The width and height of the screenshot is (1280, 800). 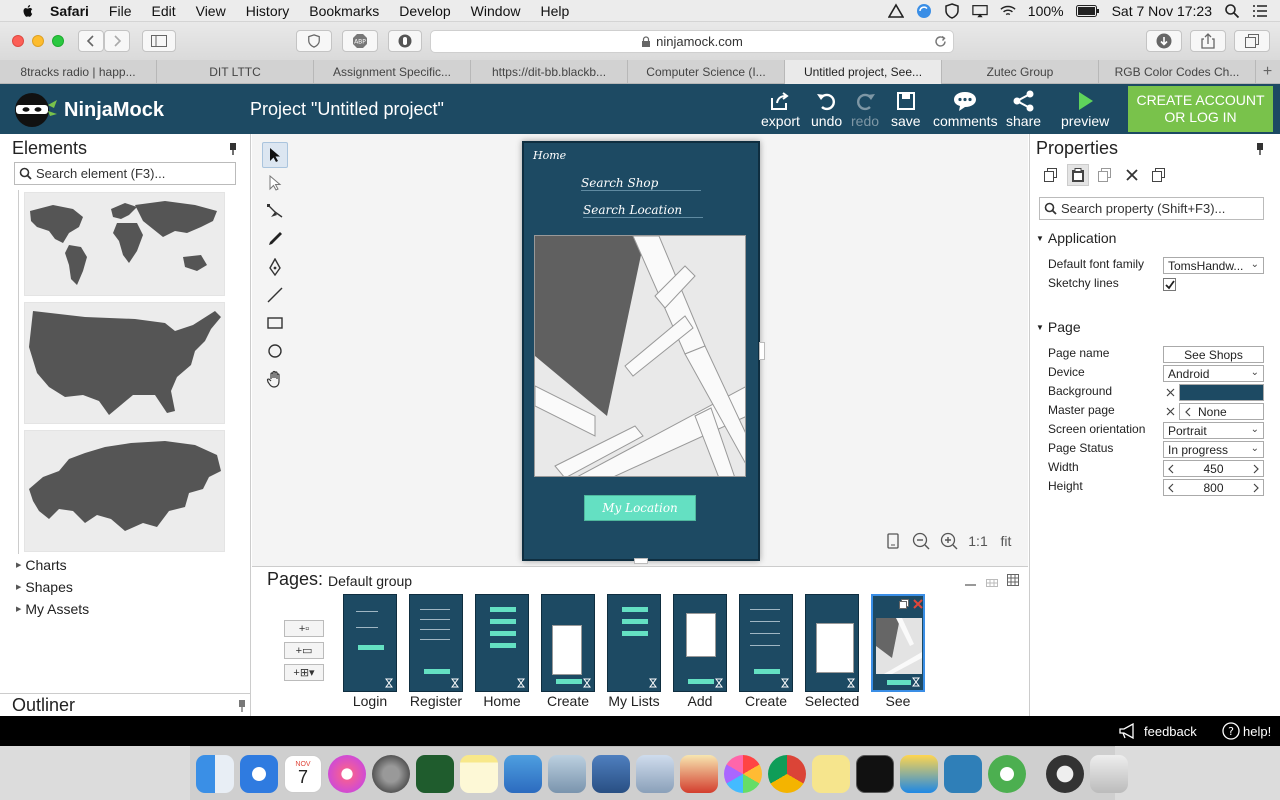 What do you see at coordinates (41, 565) in the screenshot?
I see `tree-charts: ▶ Charts` at bounding box center [41, 565].